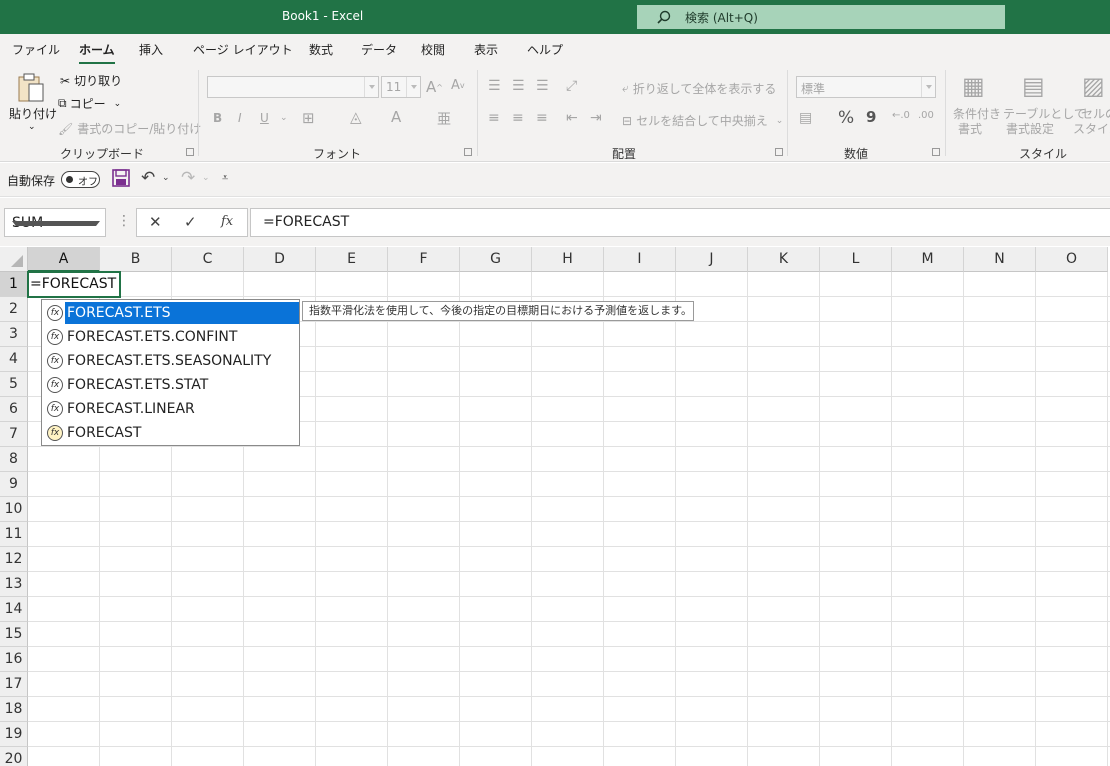 This screenshot has height=766, width=1110. Describe the element at coordinates (14, 559) in the screenshot. I see `row-header-12: 12` at that location.